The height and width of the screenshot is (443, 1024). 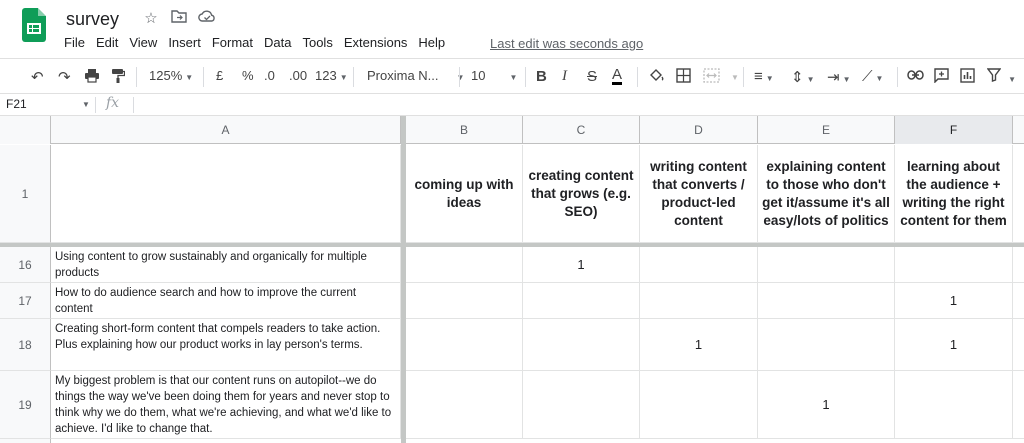 I want to click on insert-link-icon, so click(x=915, y=76).